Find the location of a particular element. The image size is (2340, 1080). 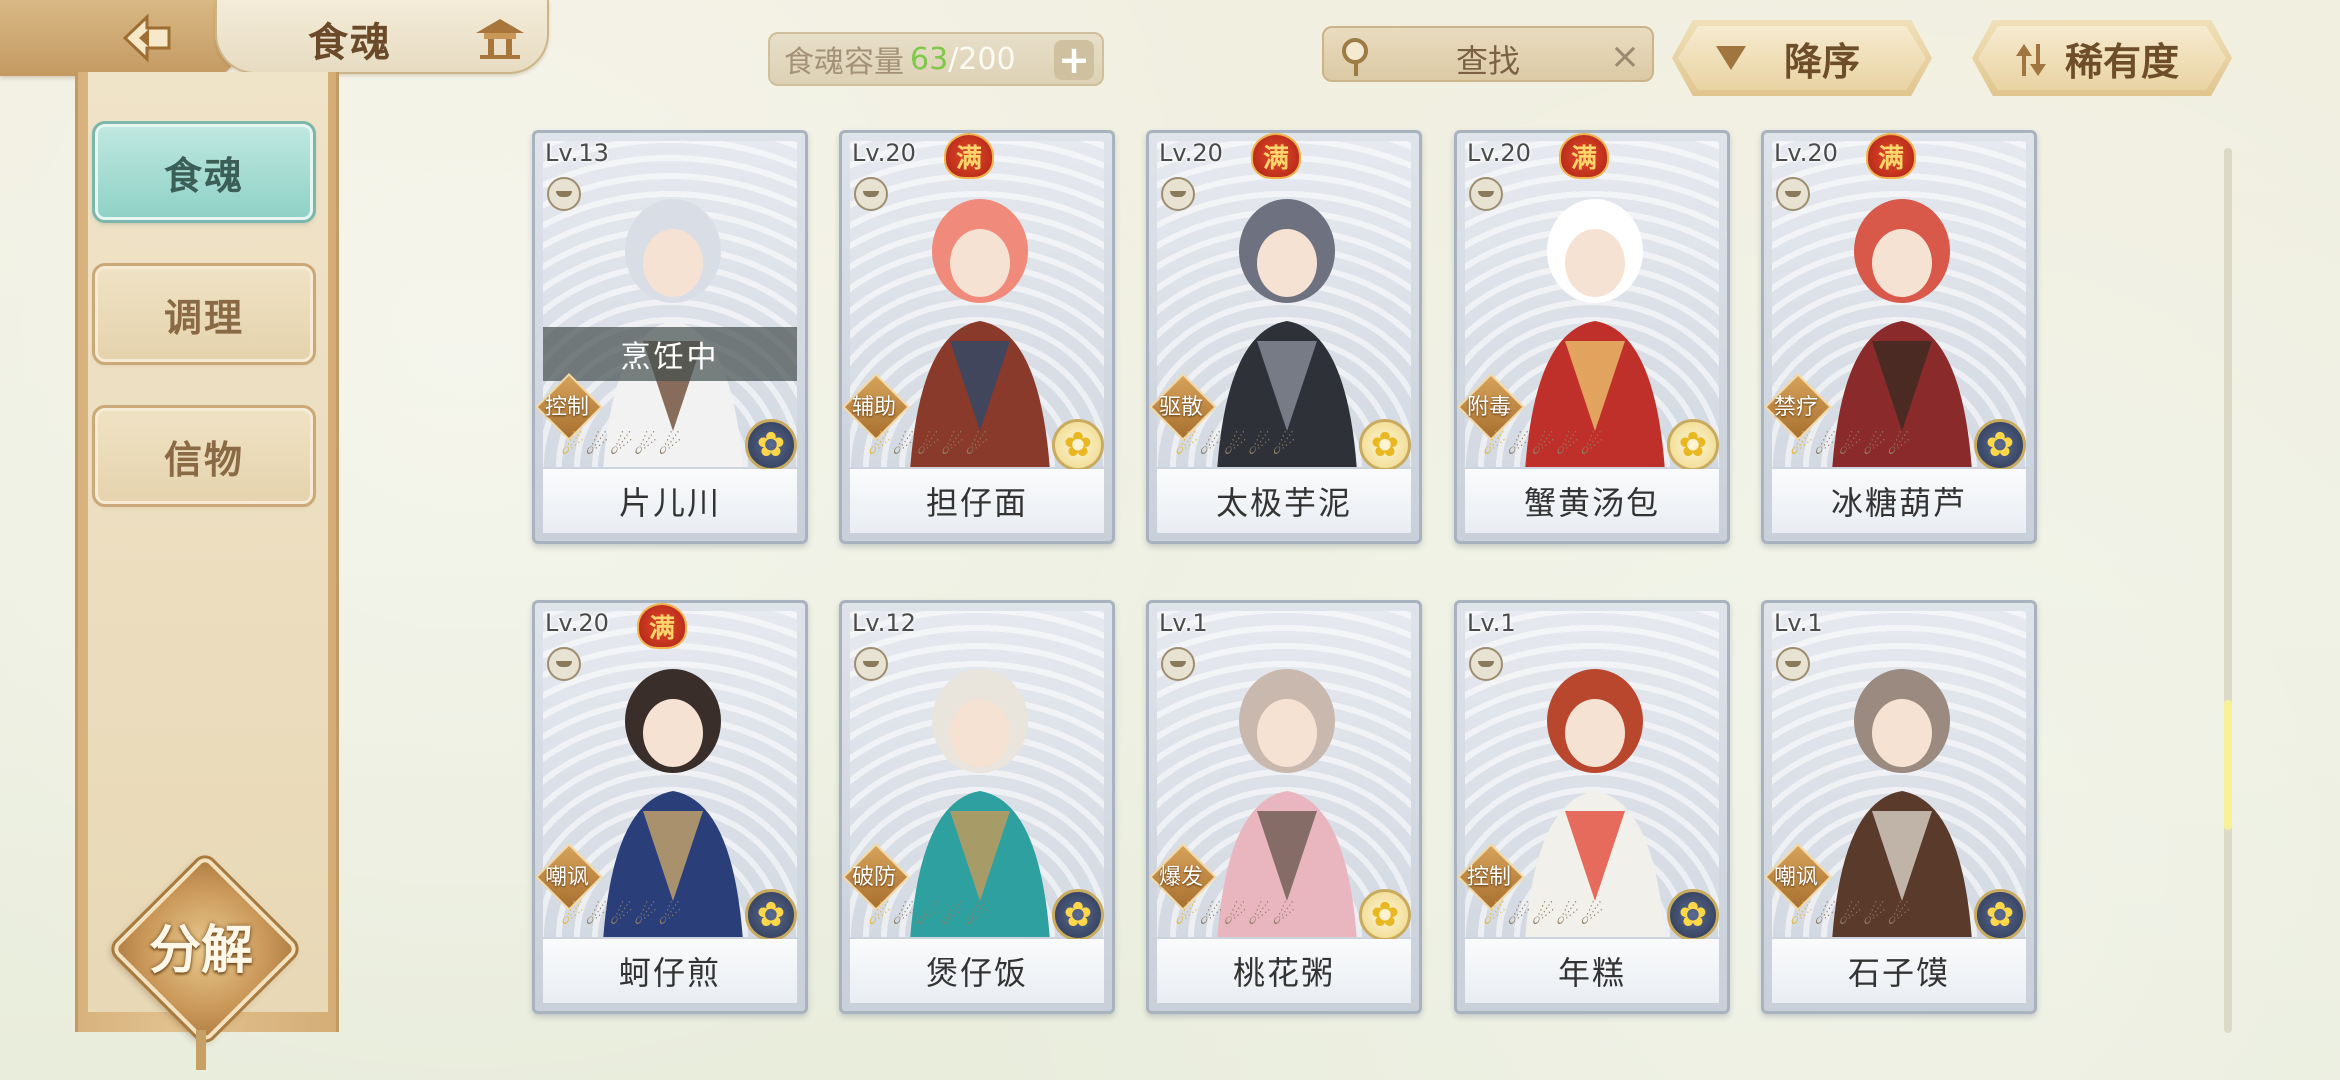

role-label: 附毒 is located at coordinates (1488, 407).